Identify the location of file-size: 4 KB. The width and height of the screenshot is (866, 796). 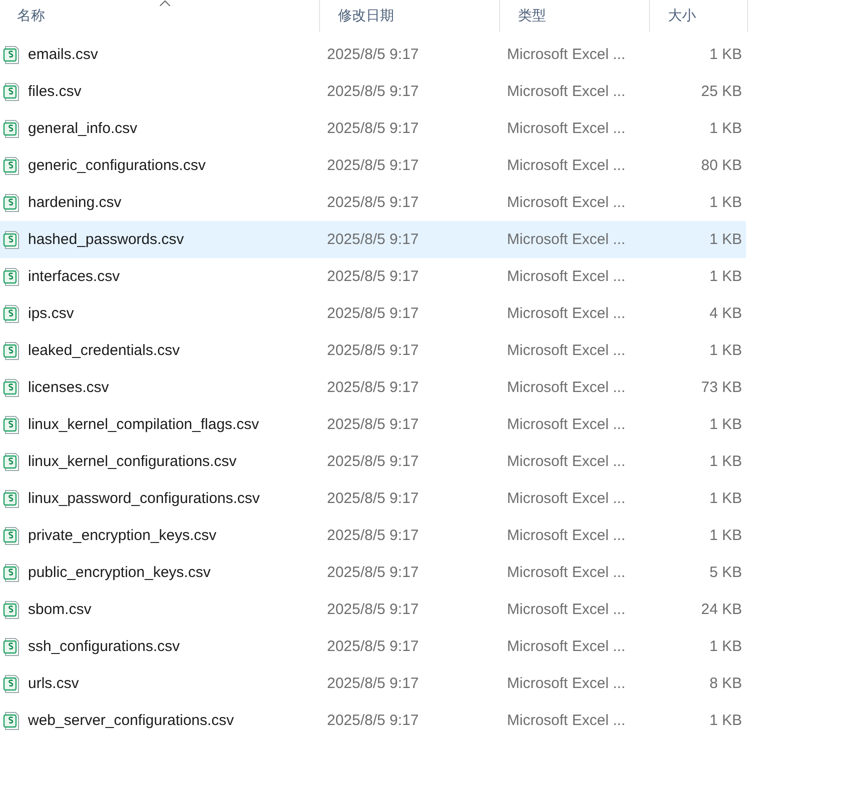
(725, 313).